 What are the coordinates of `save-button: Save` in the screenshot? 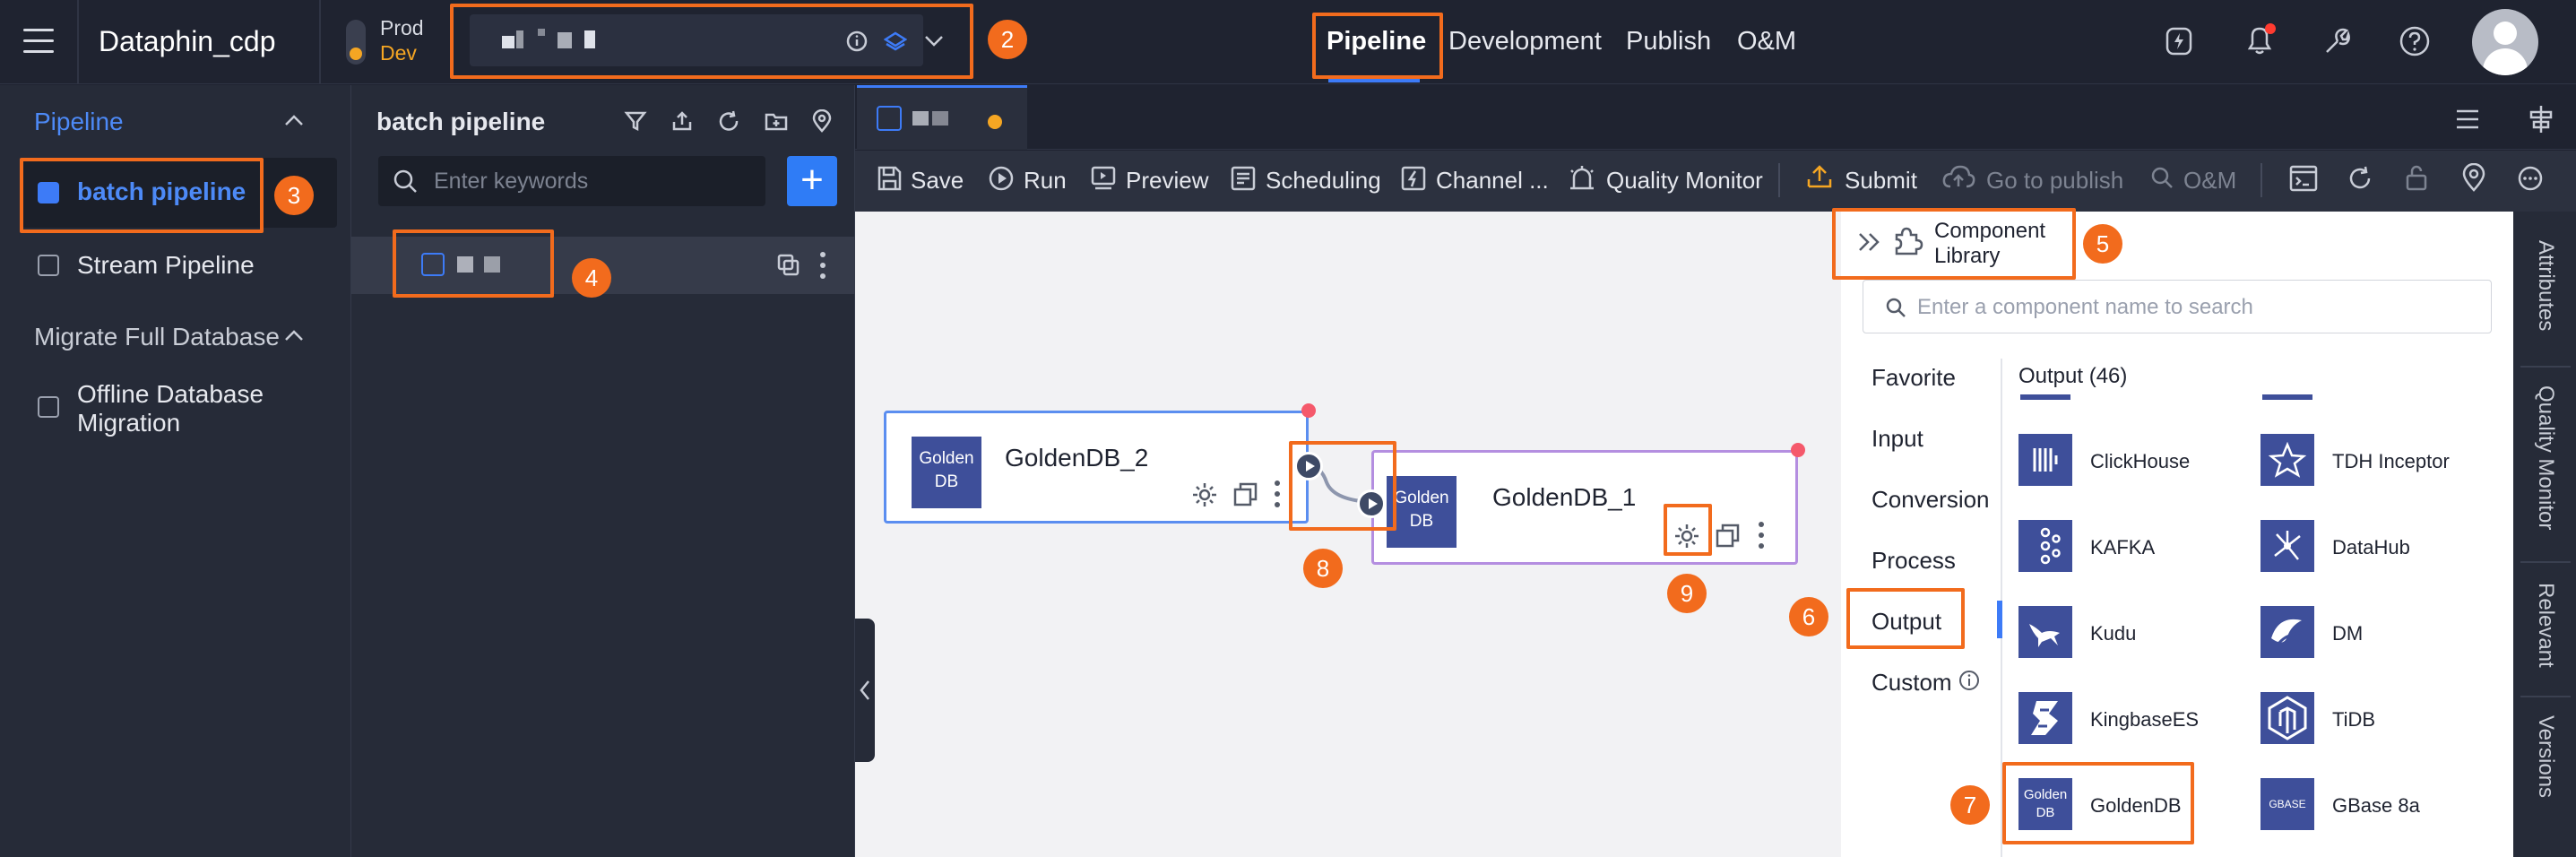 It's located at (937, 181).